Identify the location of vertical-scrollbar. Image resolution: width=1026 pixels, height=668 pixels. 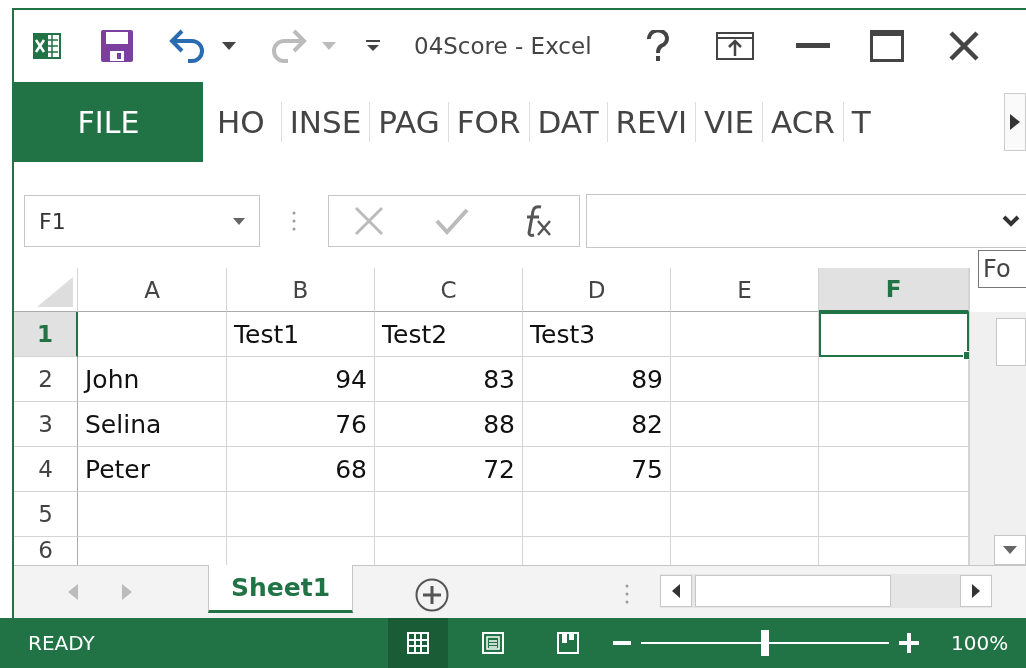
(998, 438).